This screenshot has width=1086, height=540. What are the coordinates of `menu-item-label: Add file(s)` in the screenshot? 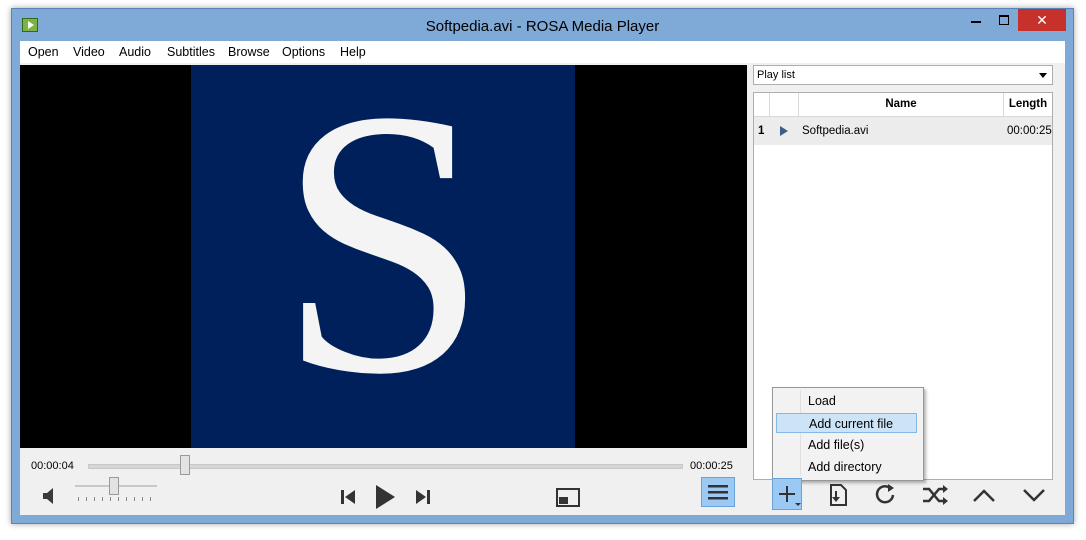 It's located at (836, 445).